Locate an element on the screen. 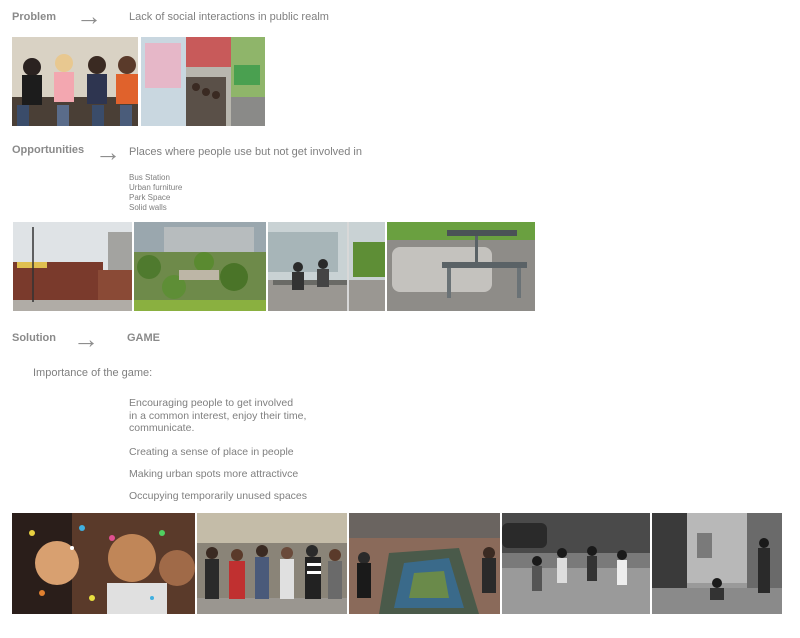  photo-3d-street-art is located at coordinates (424, 563).